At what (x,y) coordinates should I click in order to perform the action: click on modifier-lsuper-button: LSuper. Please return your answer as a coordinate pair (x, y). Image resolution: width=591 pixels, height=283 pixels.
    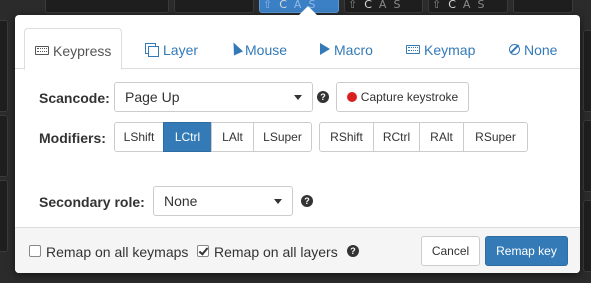
    Looking at the image, I should click on (282, 137).